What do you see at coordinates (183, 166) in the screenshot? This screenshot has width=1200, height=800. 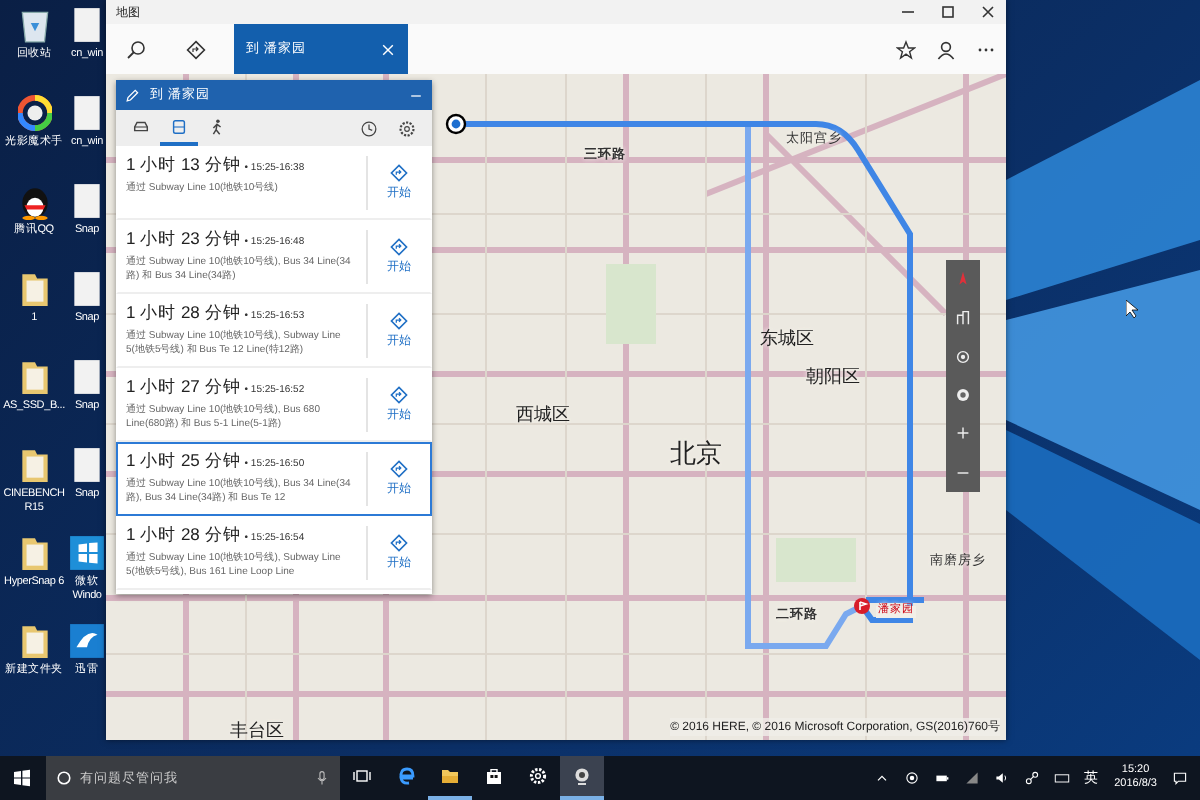 I see `route-duration: 1 小时 13 分钟` at bounding box center [183, 166].